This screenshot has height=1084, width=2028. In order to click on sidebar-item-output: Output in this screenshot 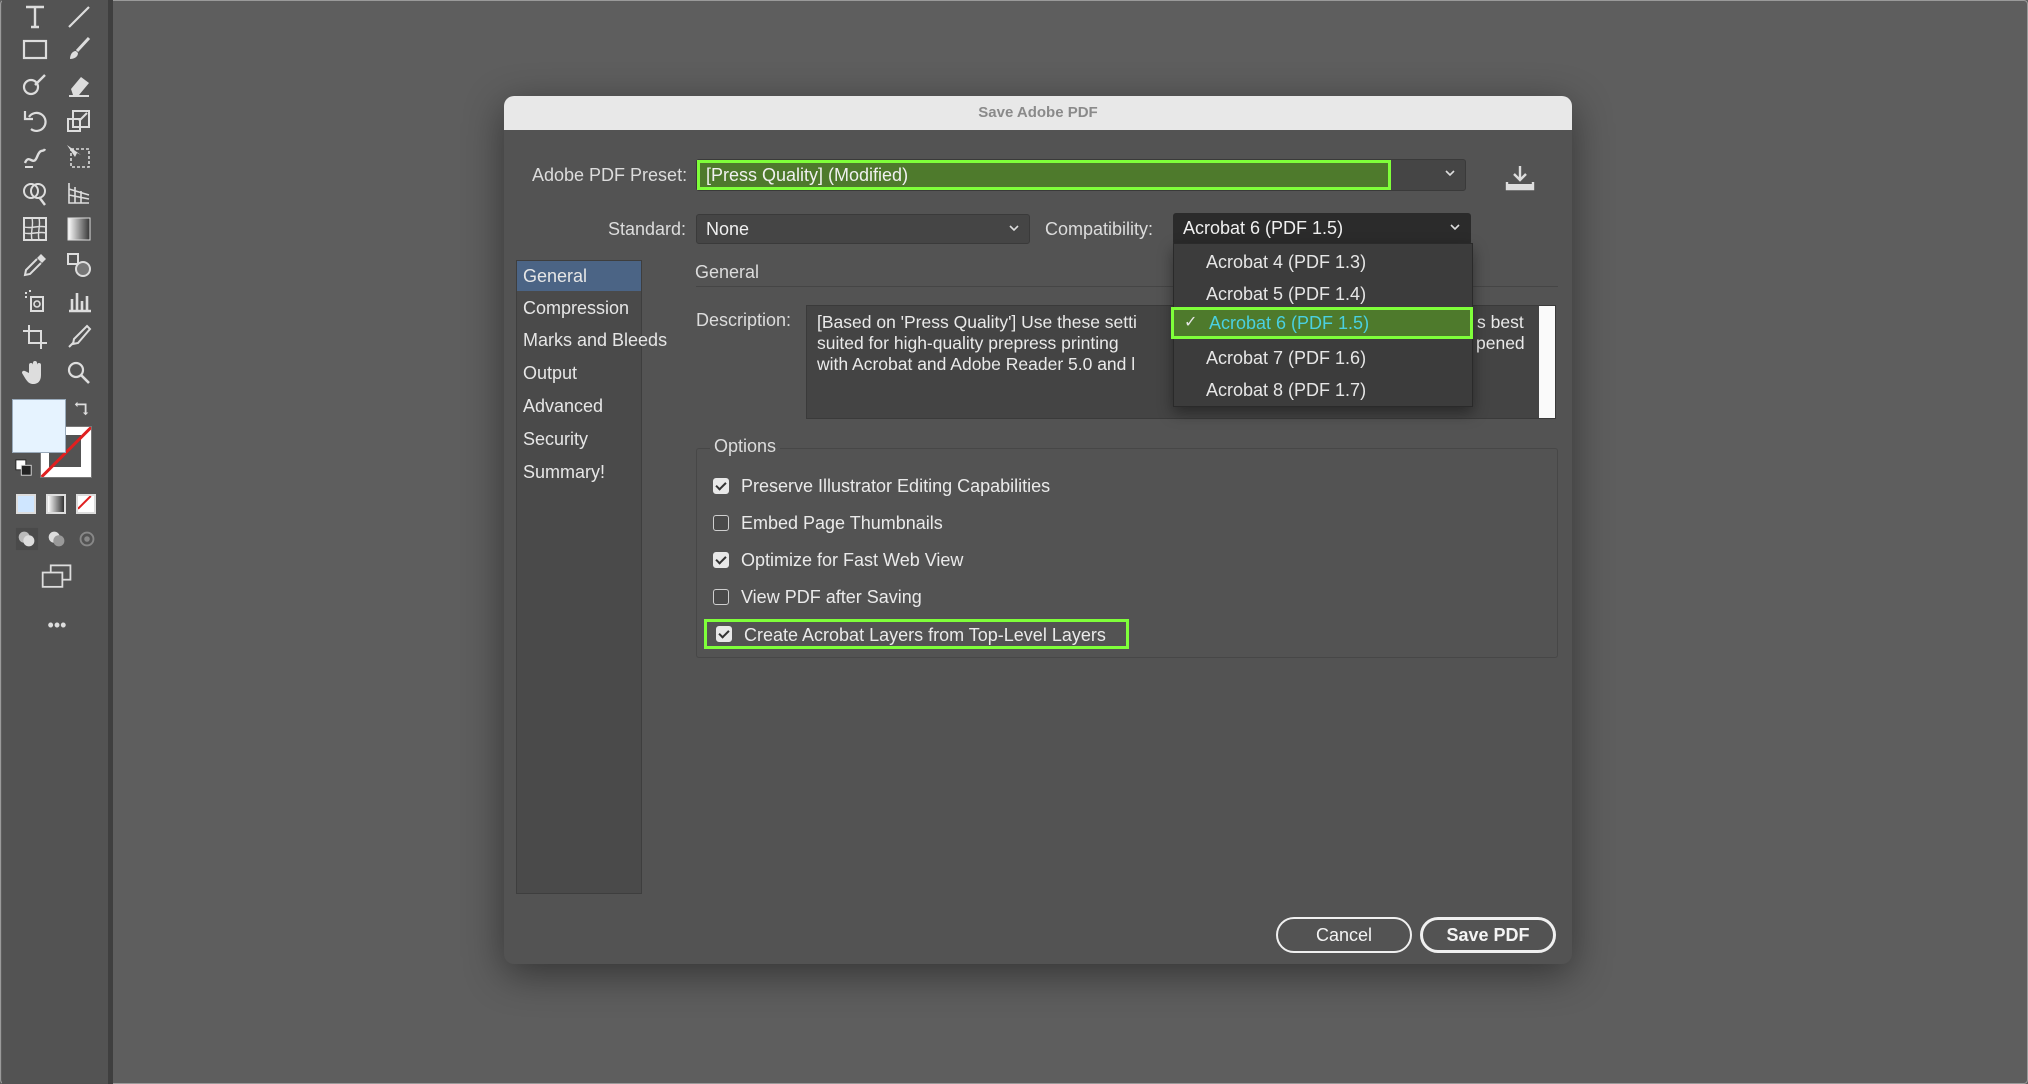, I will do `click(579, 373)`.